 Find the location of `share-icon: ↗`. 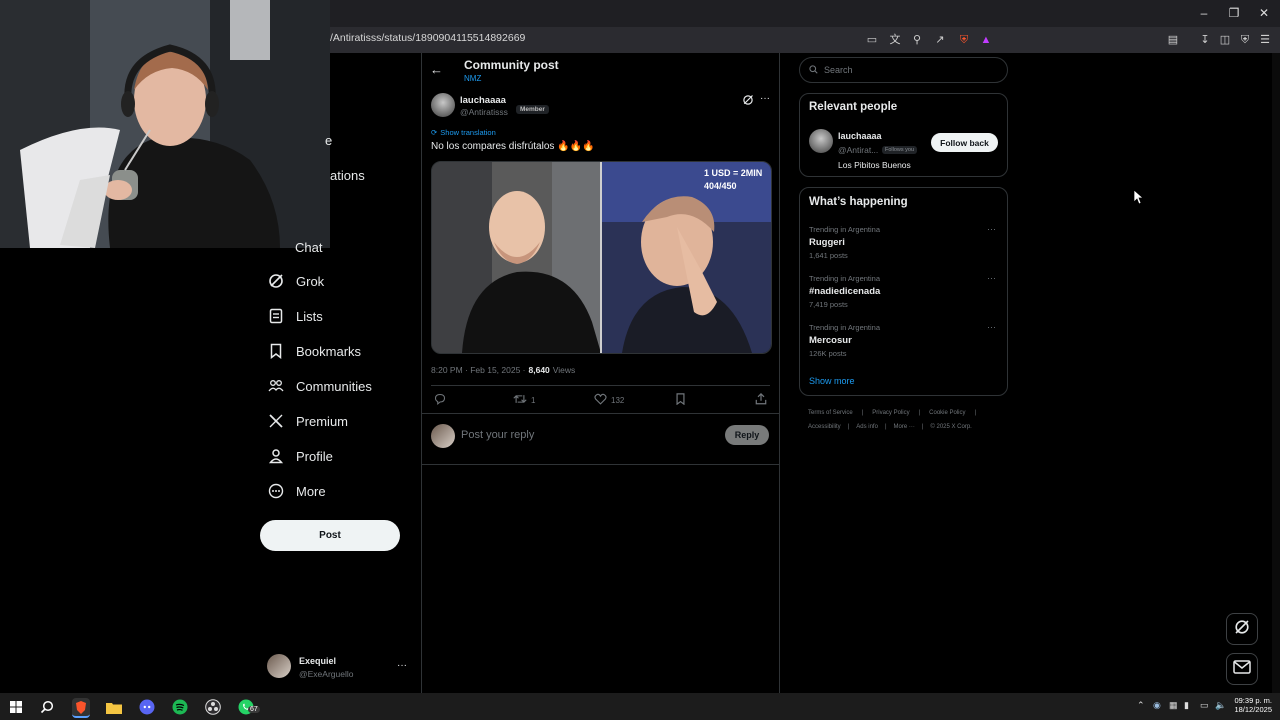

share-icon: ↗ is located at coordinates (940, 40).